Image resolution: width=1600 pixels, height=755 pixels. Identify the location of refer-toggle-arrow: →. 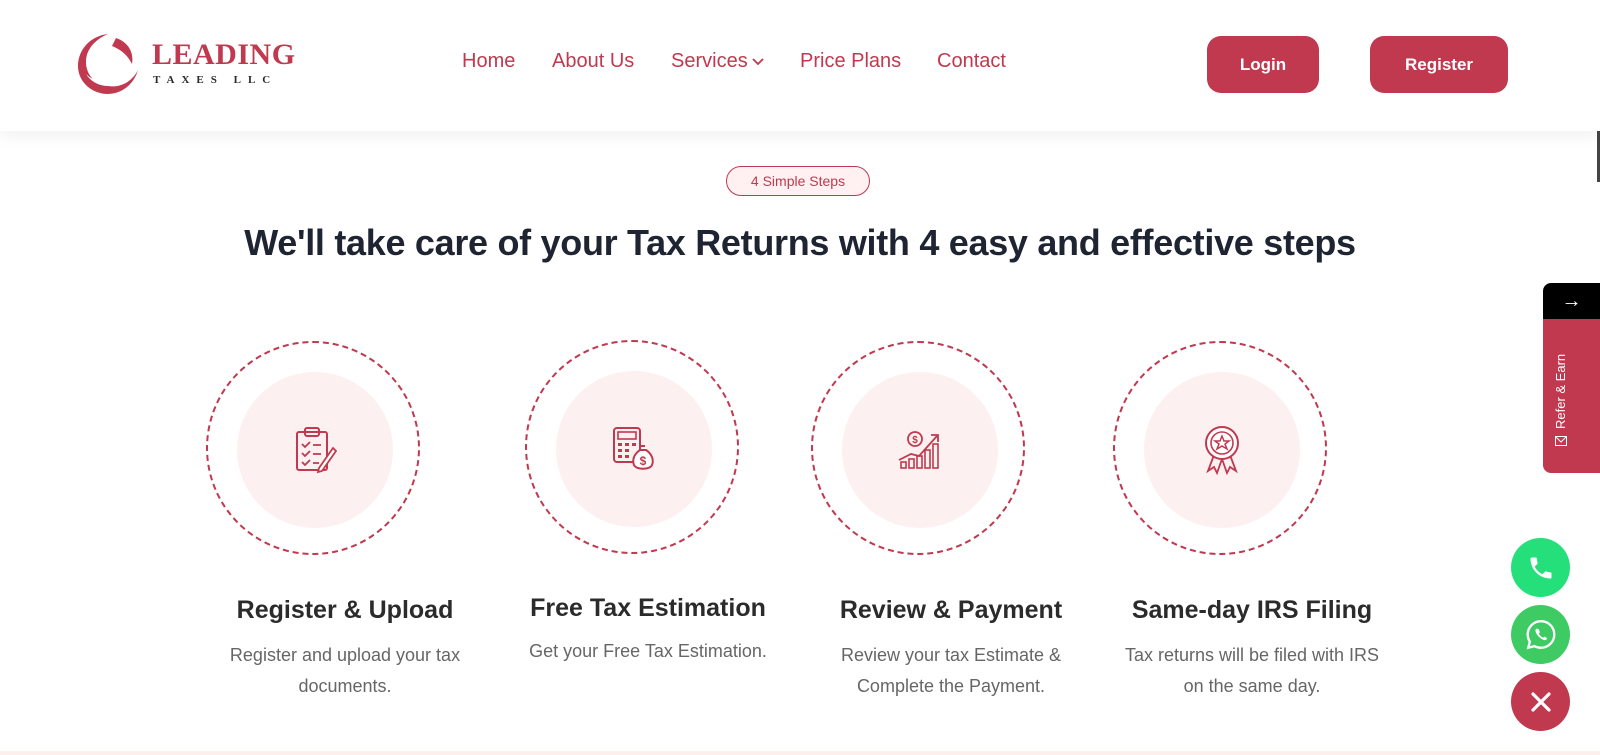
(1571, 301).